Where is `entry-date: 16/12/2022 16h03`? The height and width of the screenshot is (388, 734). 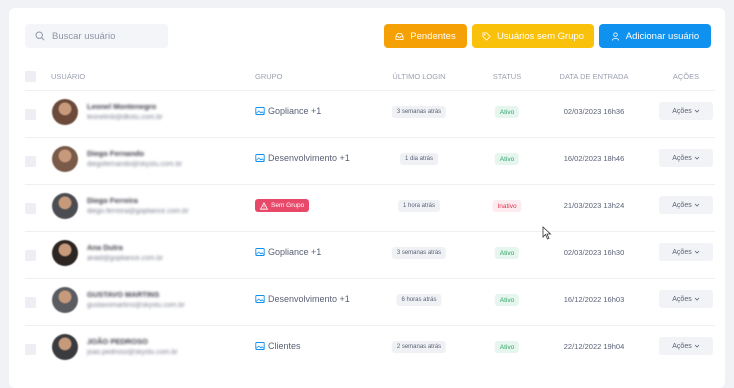
entry-date: 16/12/2022 16h03 is located at coordinates (594, 299).